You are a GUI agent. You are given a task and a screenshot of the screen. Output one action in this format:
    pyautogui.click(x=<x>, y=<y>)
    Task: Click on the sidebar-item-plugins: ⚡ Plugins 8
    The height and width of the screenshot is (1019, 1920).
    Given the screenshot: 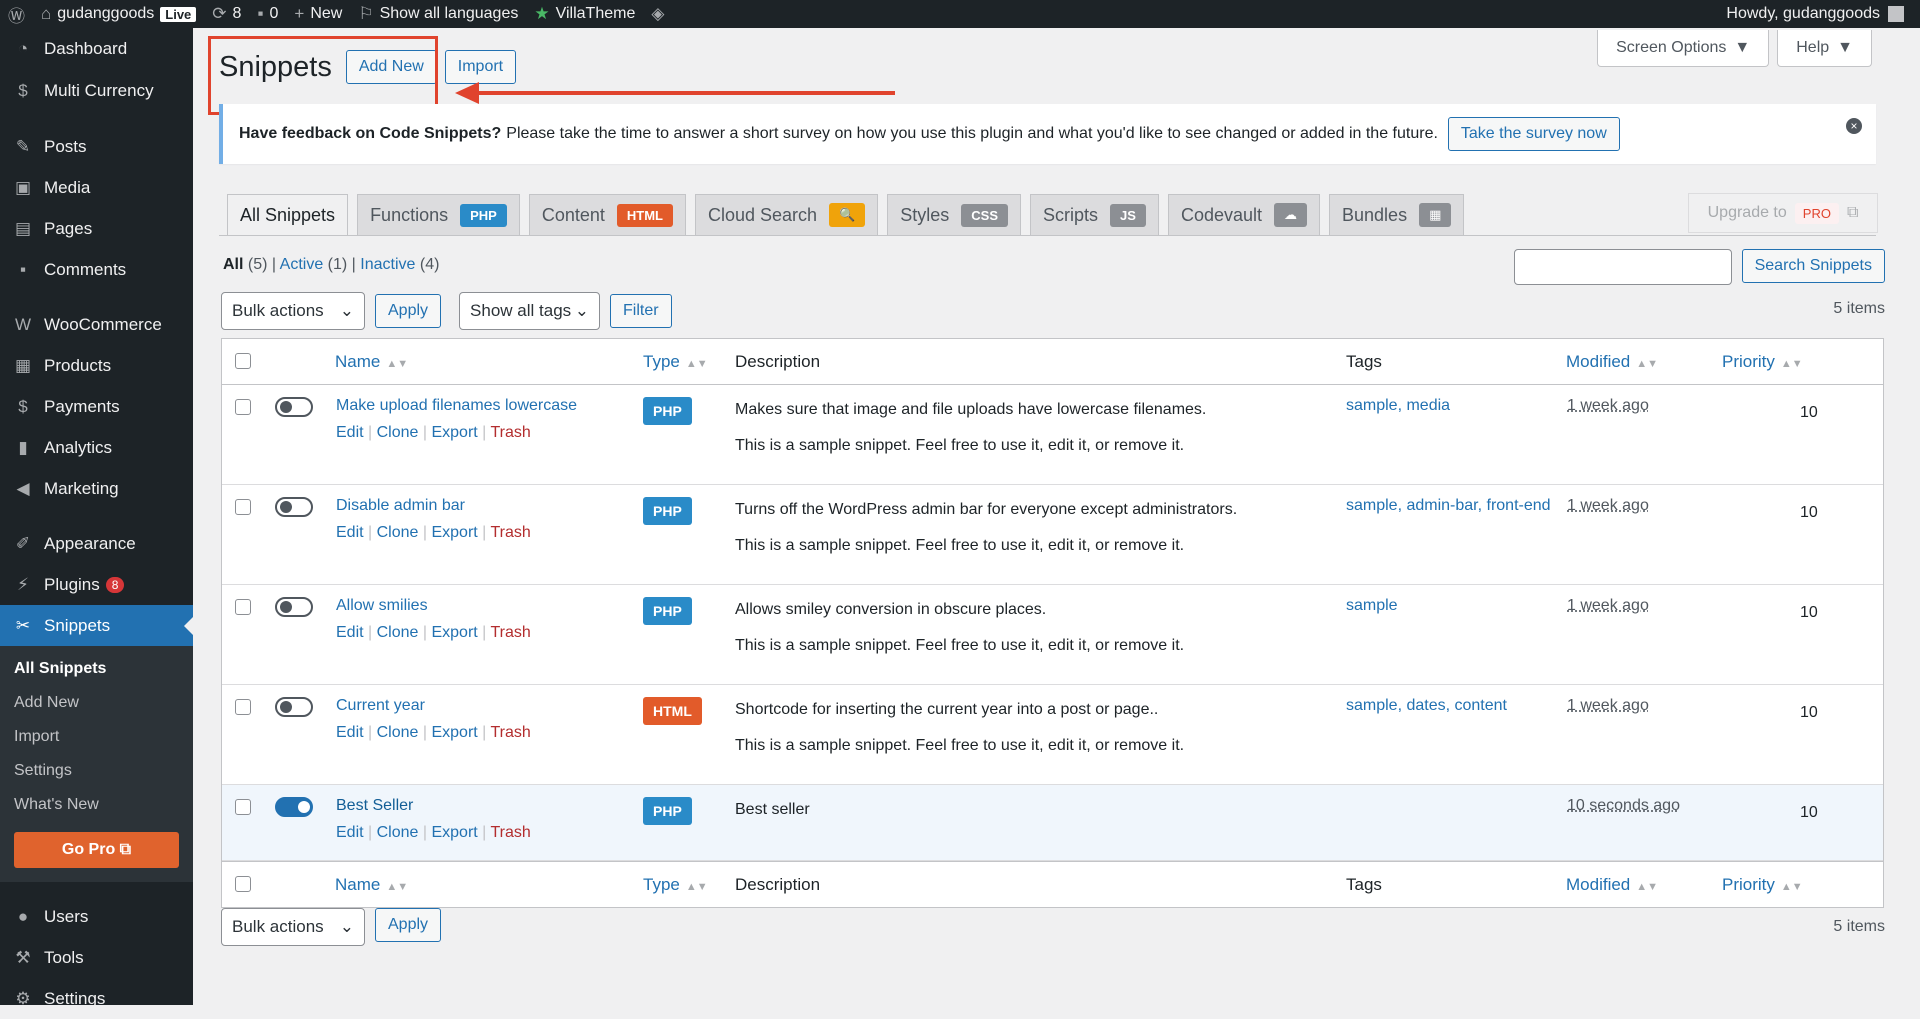 What is the action you would take?
    pyautogui.click(x=96, y=584)
    